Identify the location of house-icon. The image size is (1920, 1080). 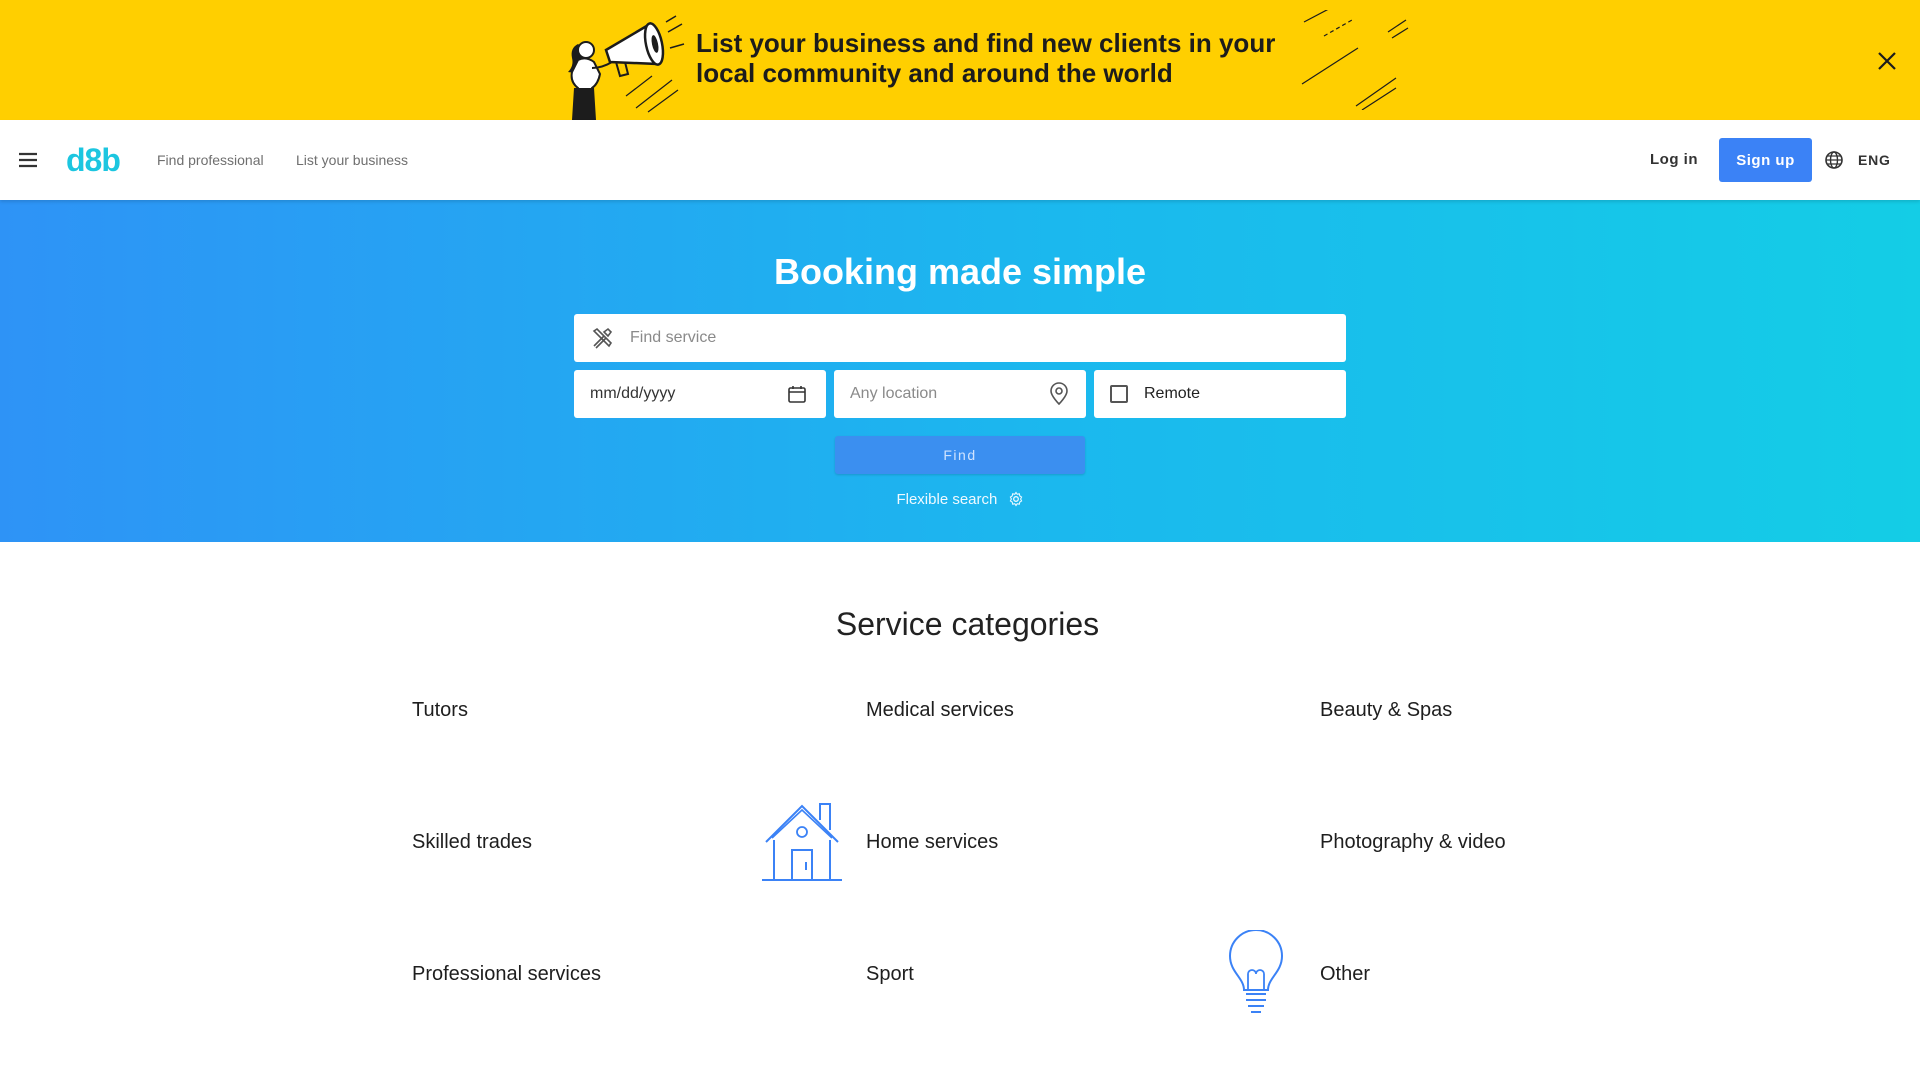
(802, 842).